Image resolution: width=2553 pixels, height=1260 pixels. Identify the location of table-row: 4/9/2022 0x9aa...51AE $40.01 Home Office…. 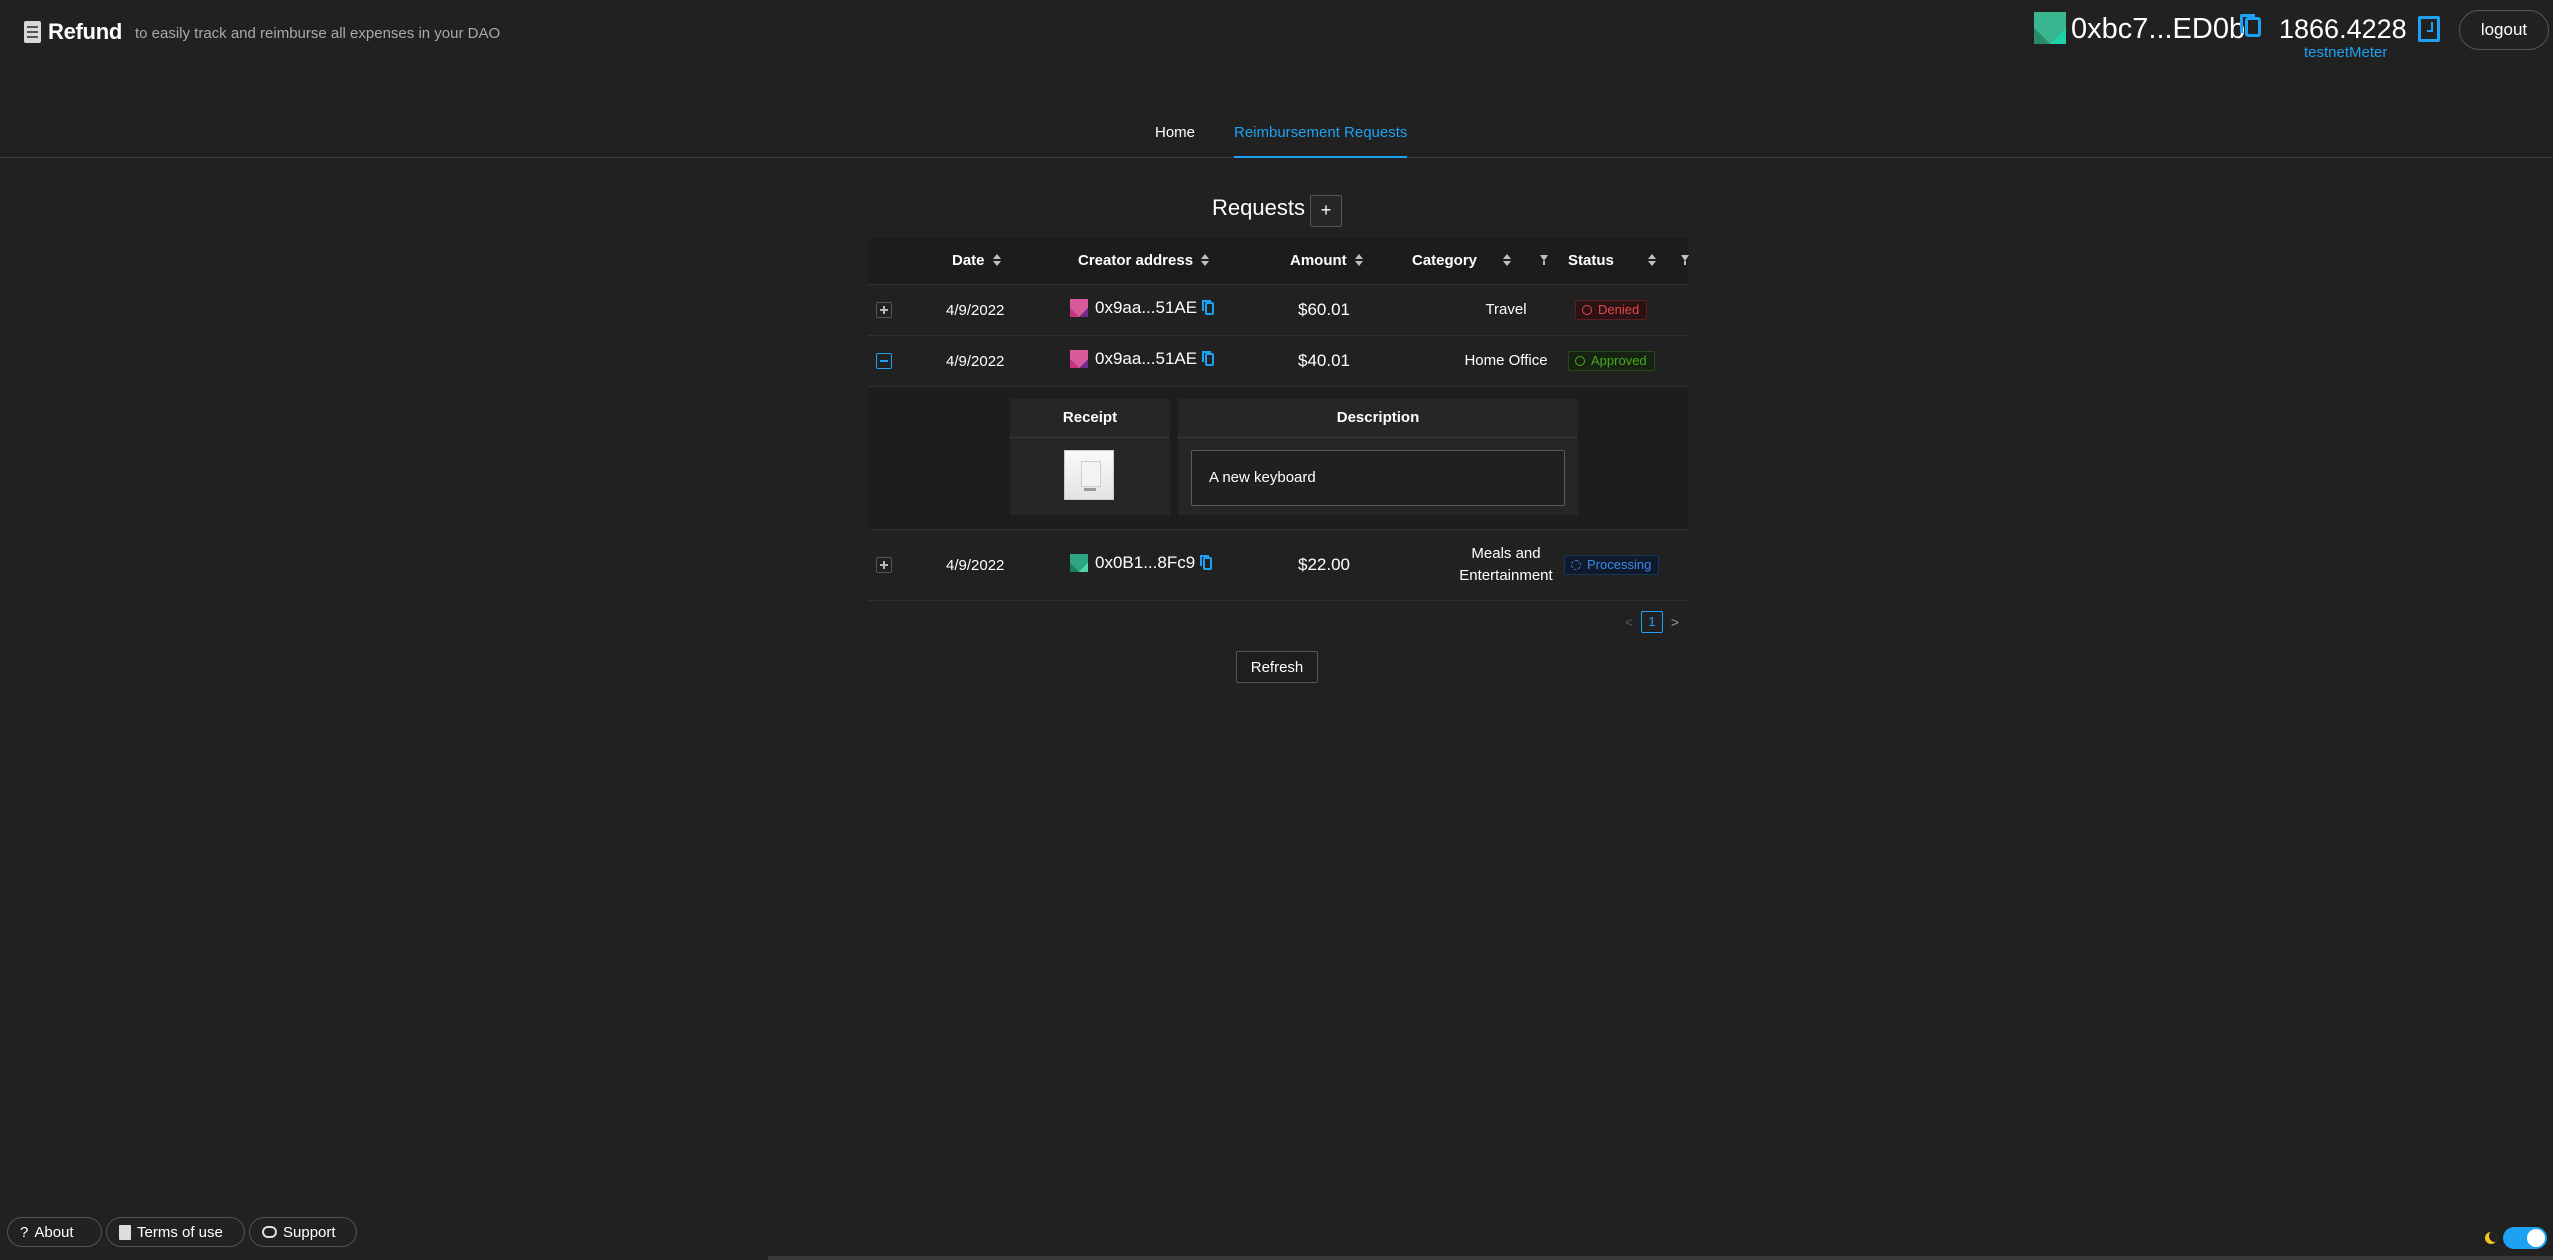
(1278, 361).